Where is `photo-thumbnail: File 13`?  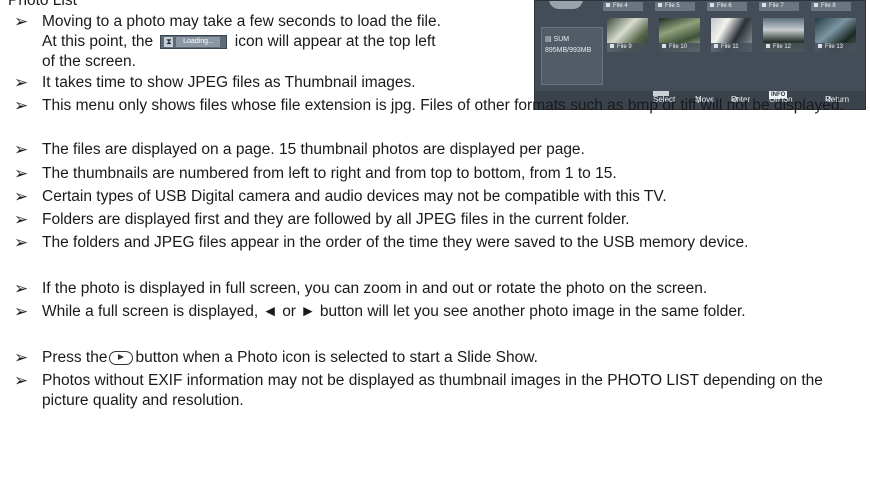 photo-thumbnail: File 13 is located at coordinates (835, 35).